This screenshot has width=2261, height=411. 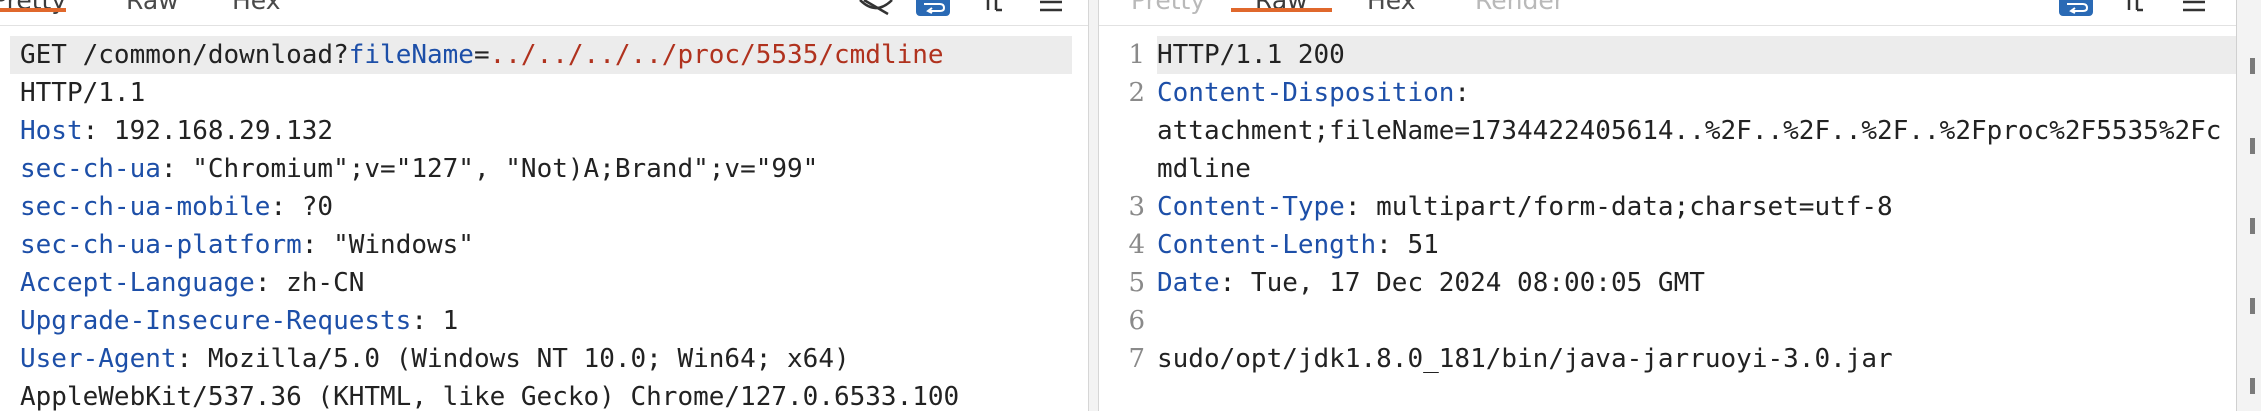 What do you see at coordinates (216, 131) in the screenshot?
I see `header-value: 192.168.29.132` at bounding box center [216, 131].